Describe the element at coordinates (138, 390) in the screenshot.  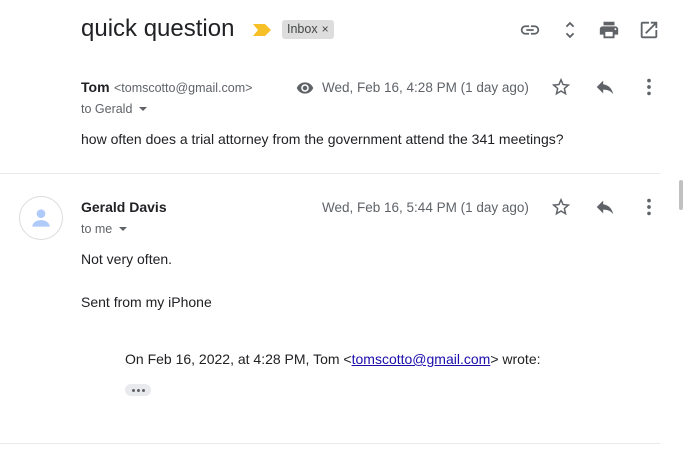
I see `show-trimmed-content-button` at that location.